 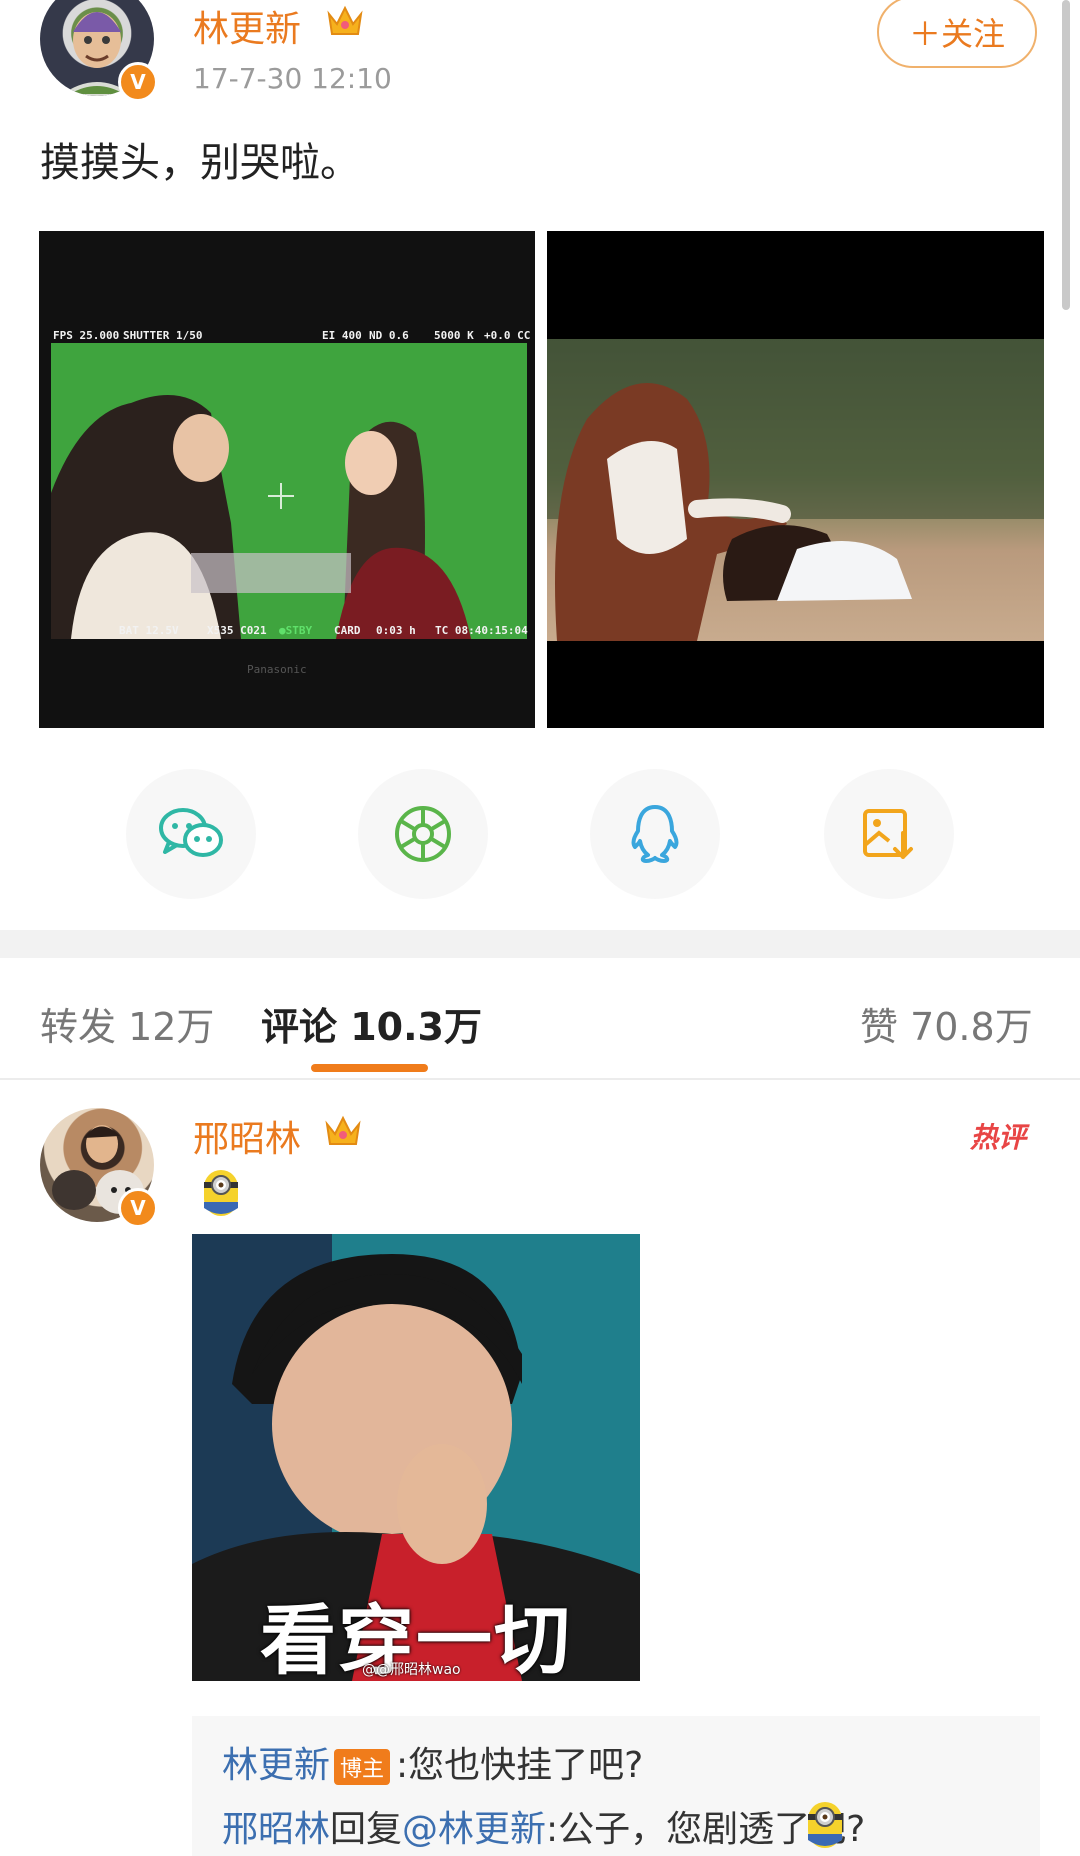 I want to click on meme-watermark: @@邢昭林wao, so click(x=411, y=1670).